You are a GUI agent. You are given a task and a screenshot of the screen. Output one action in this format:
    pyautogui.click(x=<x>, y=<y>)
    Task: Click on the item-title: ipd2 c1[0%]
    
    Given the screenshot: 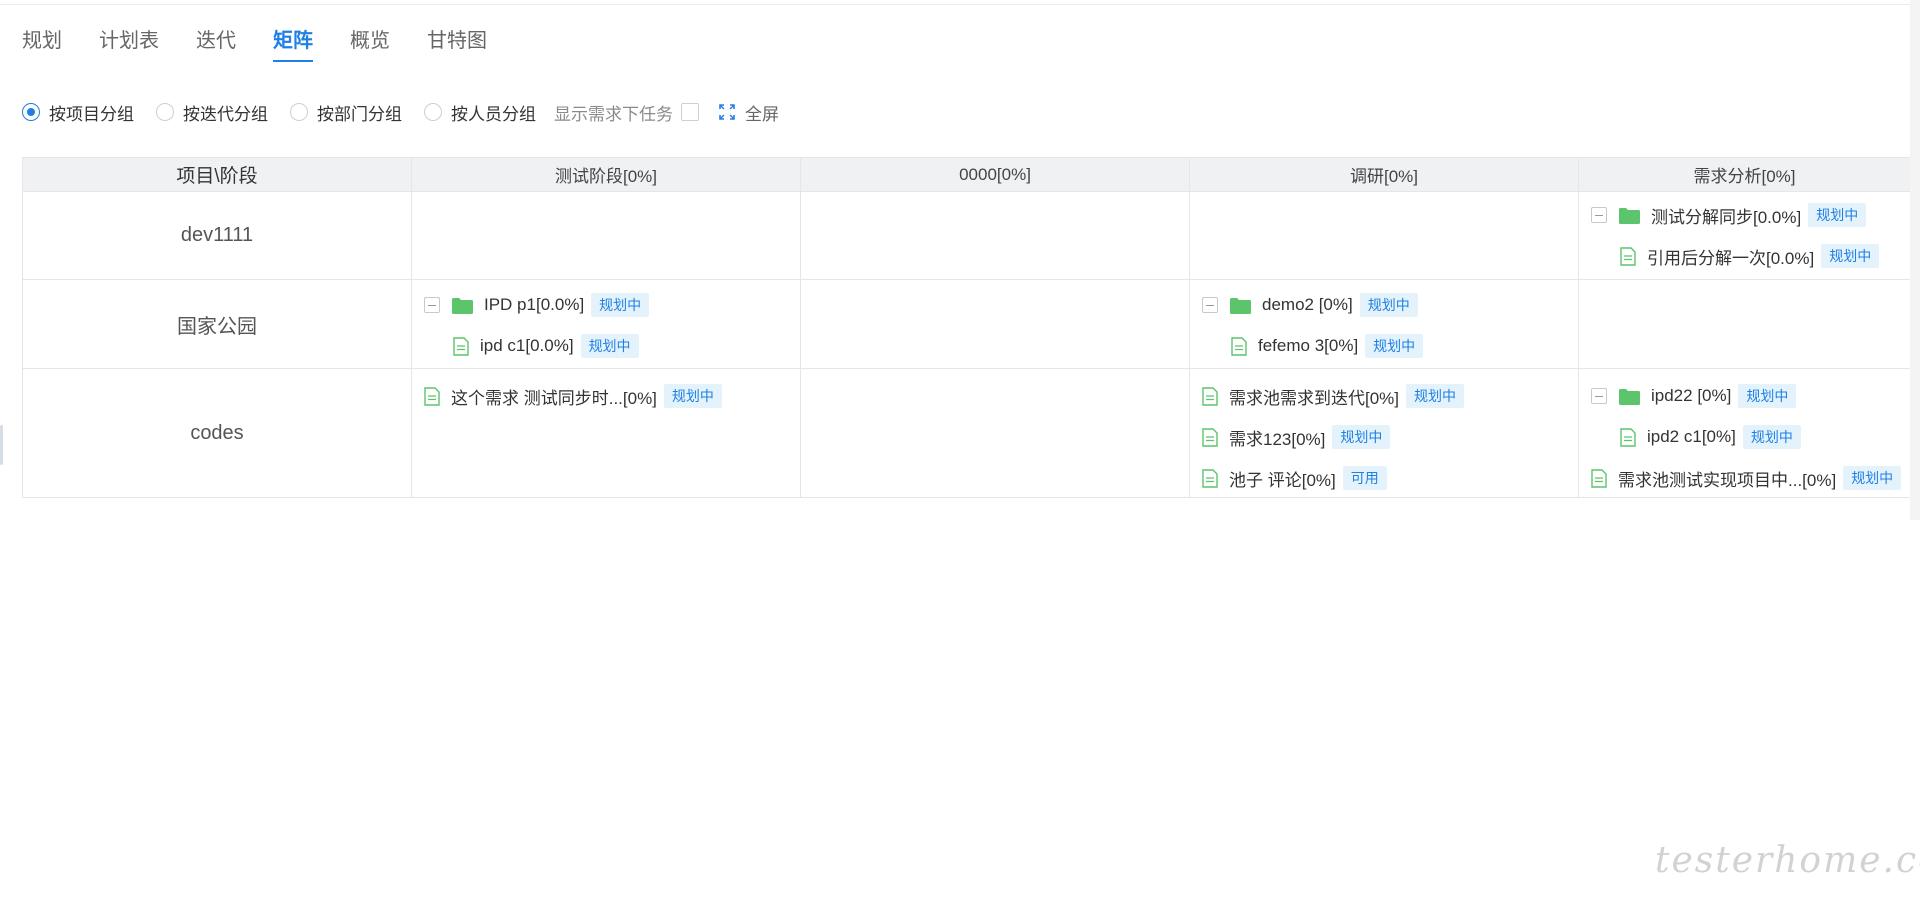 What is the action you would take?
    pyautogui.click(x=1691, y=437)
    